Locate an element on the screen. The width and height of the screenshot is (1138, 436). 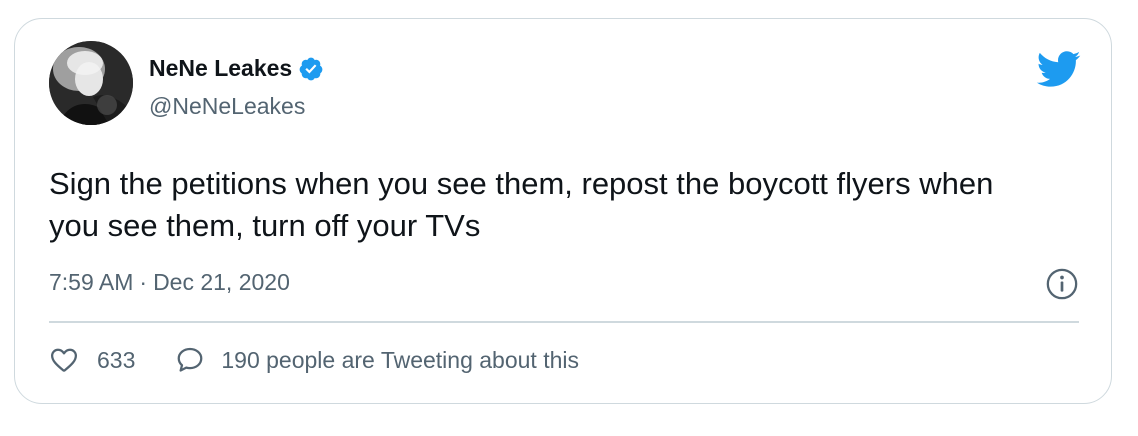
tweet-timestamp: 7:59 AM · Dec 21, 2020 is located at coordinates (169, 282).